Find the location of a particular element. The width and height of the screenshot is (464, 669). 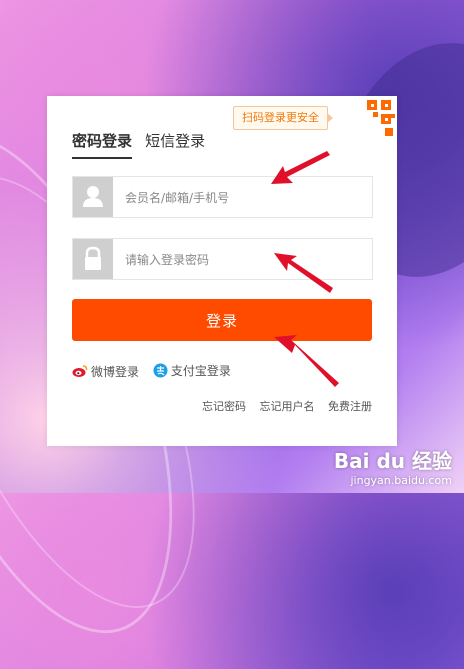

login-tabs: 密码登录 短信登录 is located at coordinates (142, 144).